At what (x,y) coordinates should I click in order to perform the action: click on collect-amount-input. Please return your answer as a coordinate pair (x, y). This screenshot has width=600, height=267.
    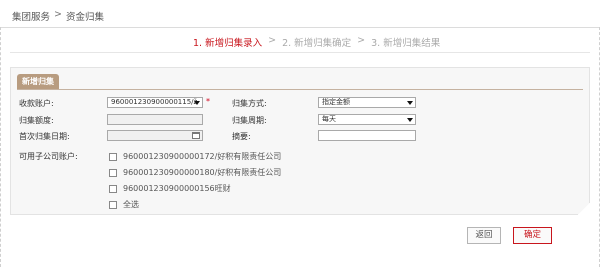
    Looking at the image, I should click on (155, 119).